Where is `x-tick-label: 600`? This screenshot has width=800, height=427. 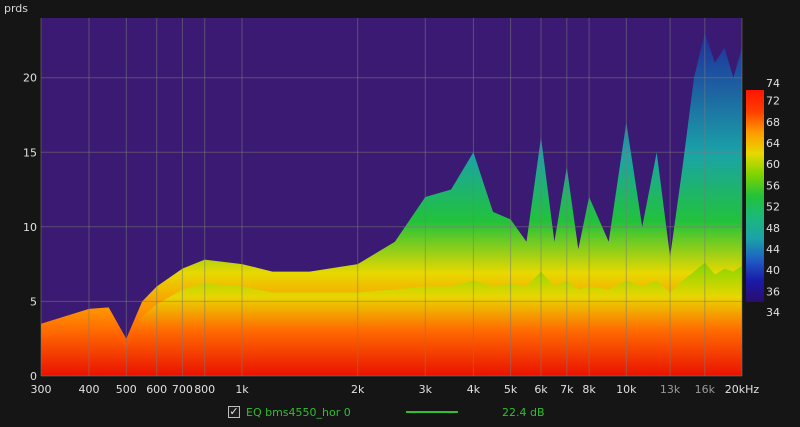 x-tick-label: 600 is located at coordinates (156, 389).